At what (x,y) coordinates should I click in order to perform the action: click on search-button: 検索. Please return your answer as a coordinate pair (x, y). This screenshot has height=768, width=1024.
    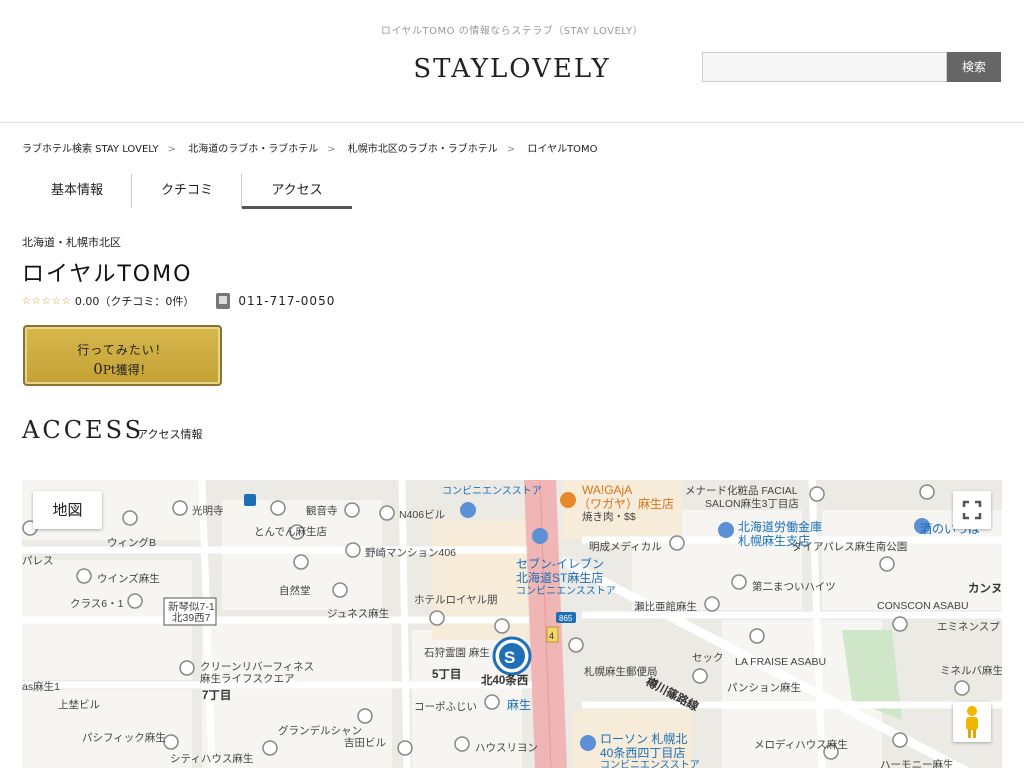
    Looking at the image, I should click on (974, 67).